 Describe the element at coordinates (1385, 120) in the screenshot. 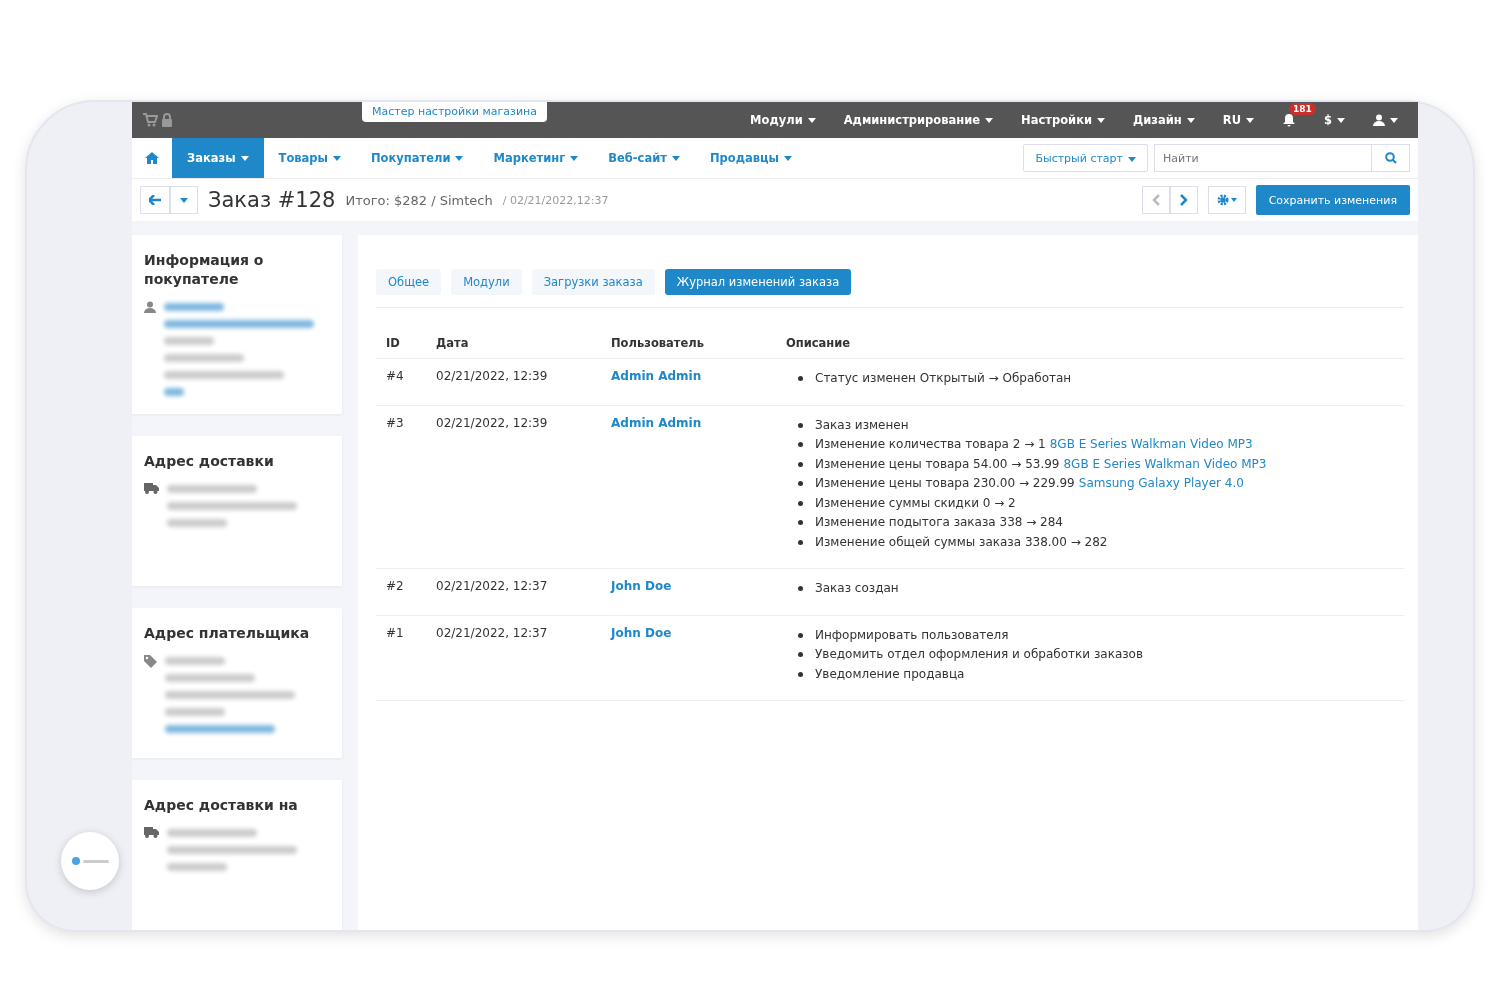

I see `user-menu` at that location.